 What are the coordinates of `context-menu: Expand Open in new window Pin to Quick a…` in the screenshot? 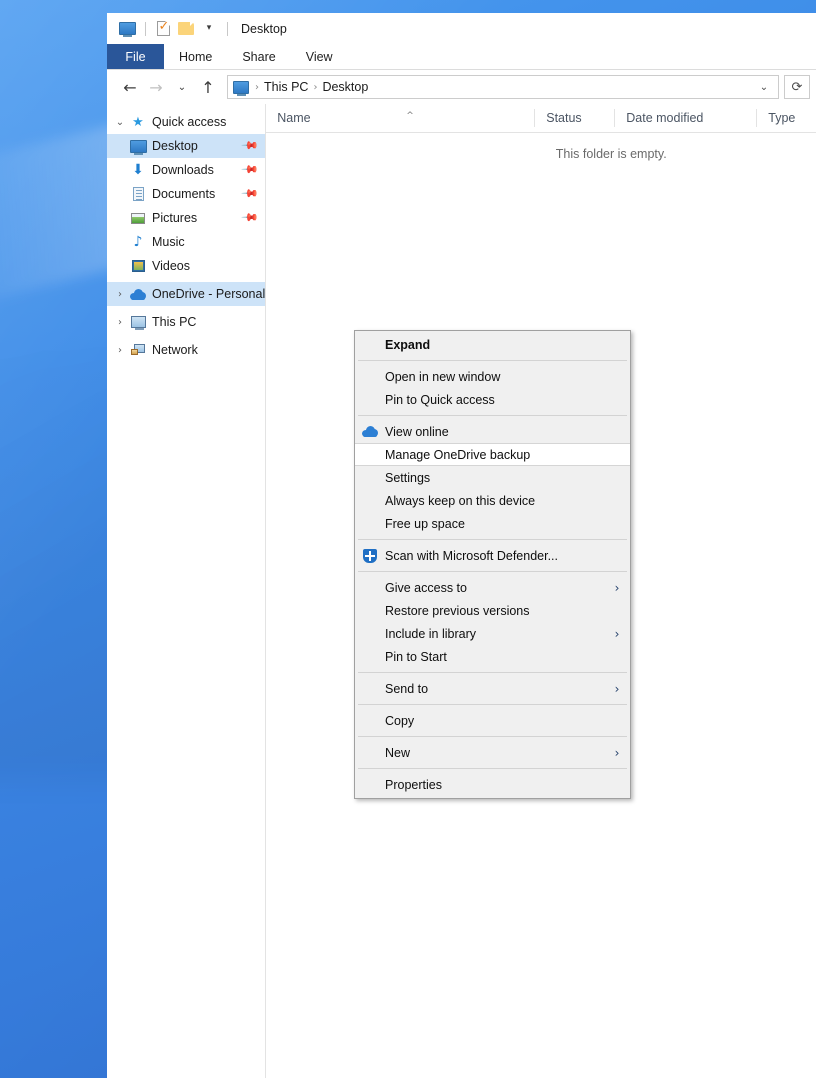 It's located at (492, 564).